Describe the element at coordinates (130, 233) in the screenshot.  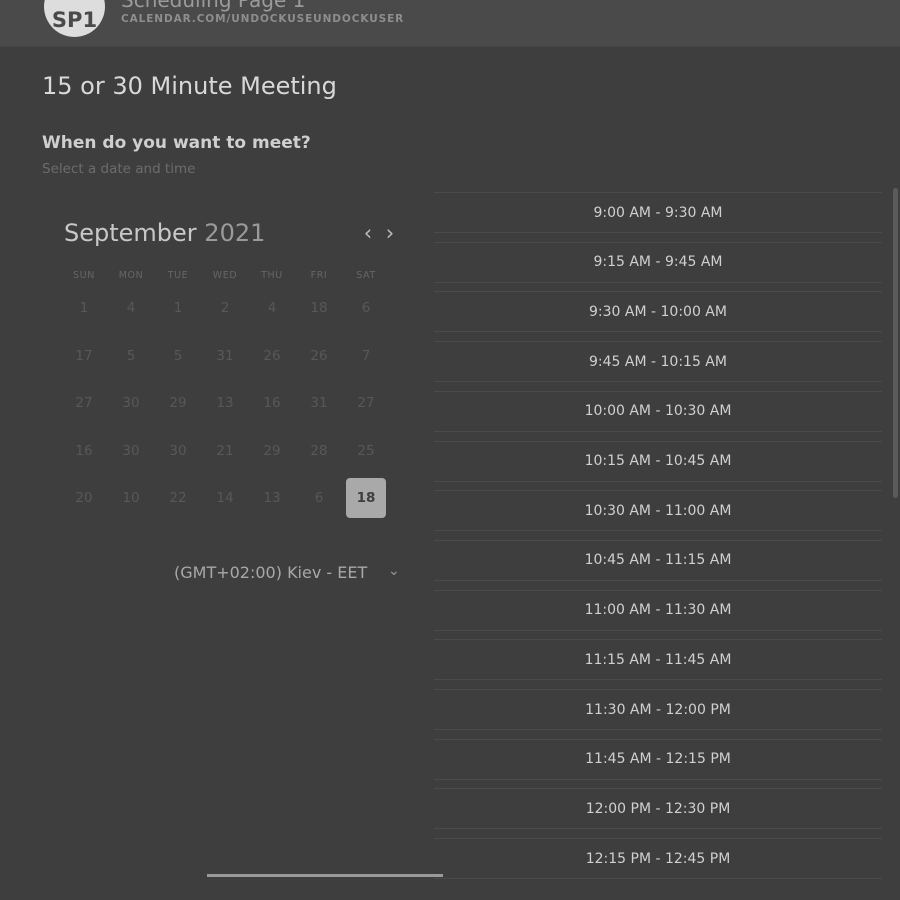
I see `calendar-month: September` at that location.